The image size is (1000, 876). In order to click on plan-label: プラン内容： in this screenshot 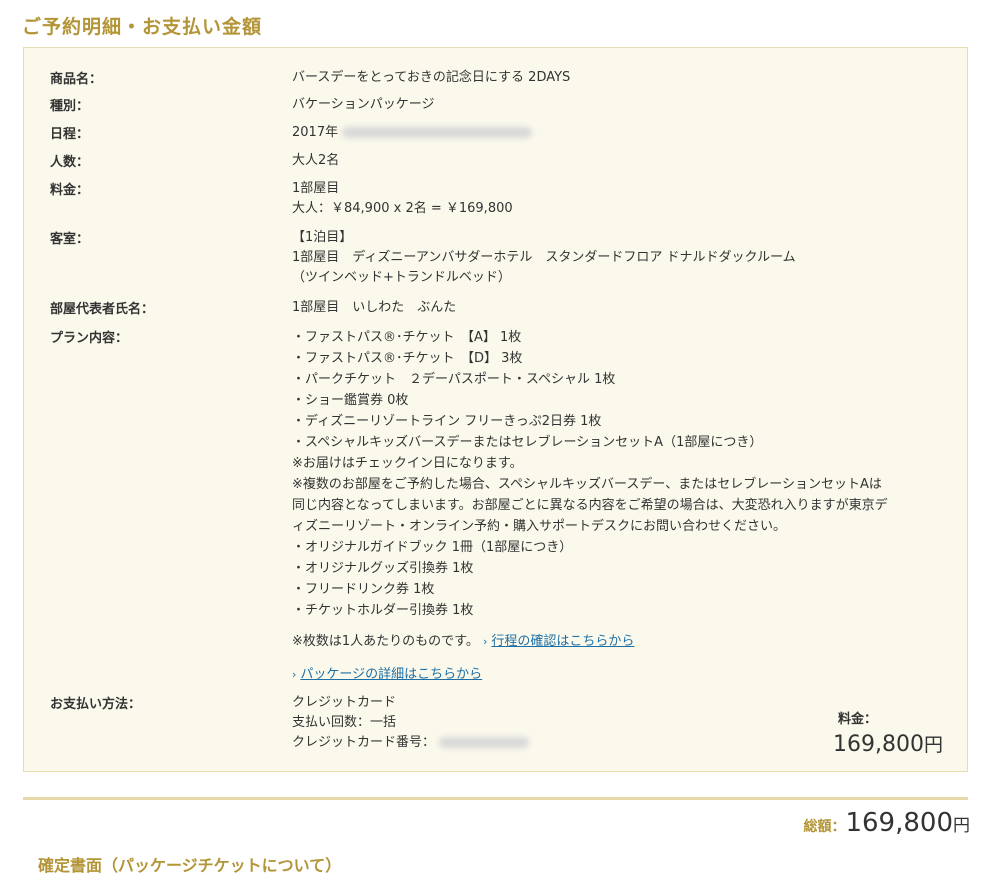, I will do `click(89, 338)`.